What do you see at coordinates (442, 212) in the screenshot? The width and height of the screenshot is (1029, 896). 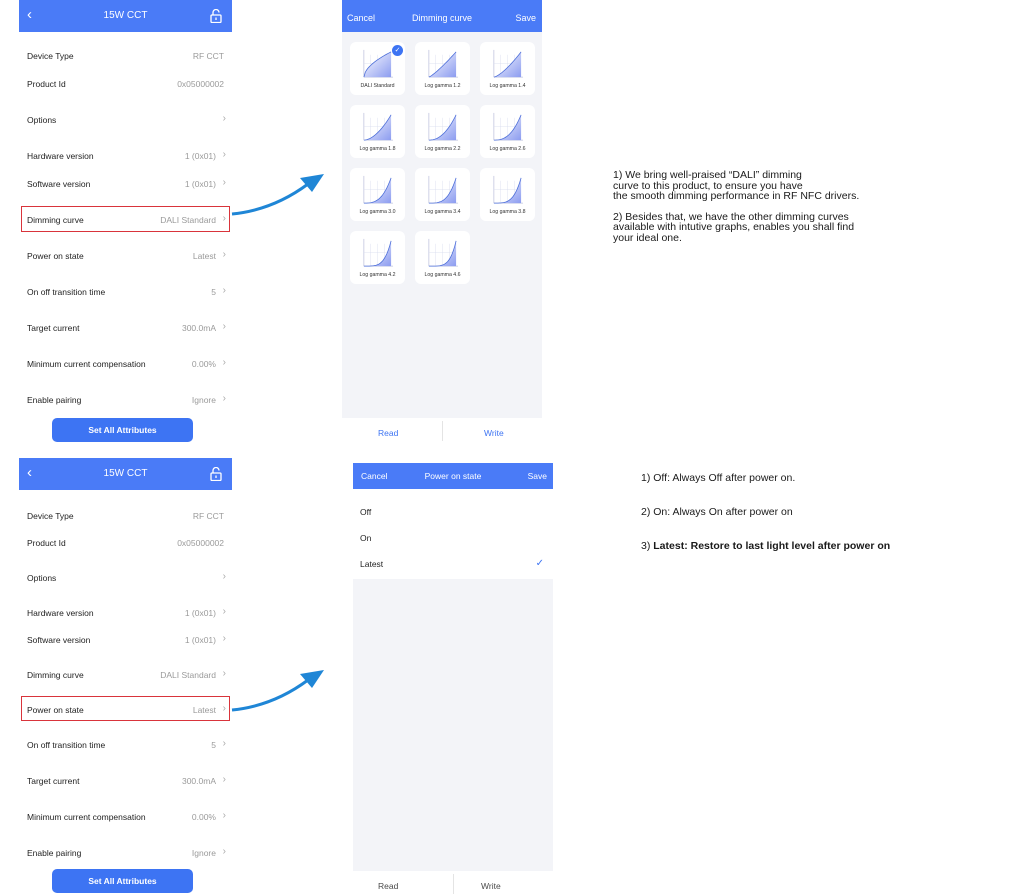 I see `curve-tile-label: Log gamma 3.4` at bounding box center [442, 212].